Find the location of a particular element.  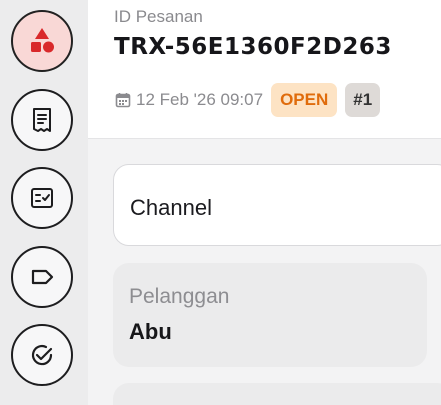

tag-icon is located at coordinates (42, 277).